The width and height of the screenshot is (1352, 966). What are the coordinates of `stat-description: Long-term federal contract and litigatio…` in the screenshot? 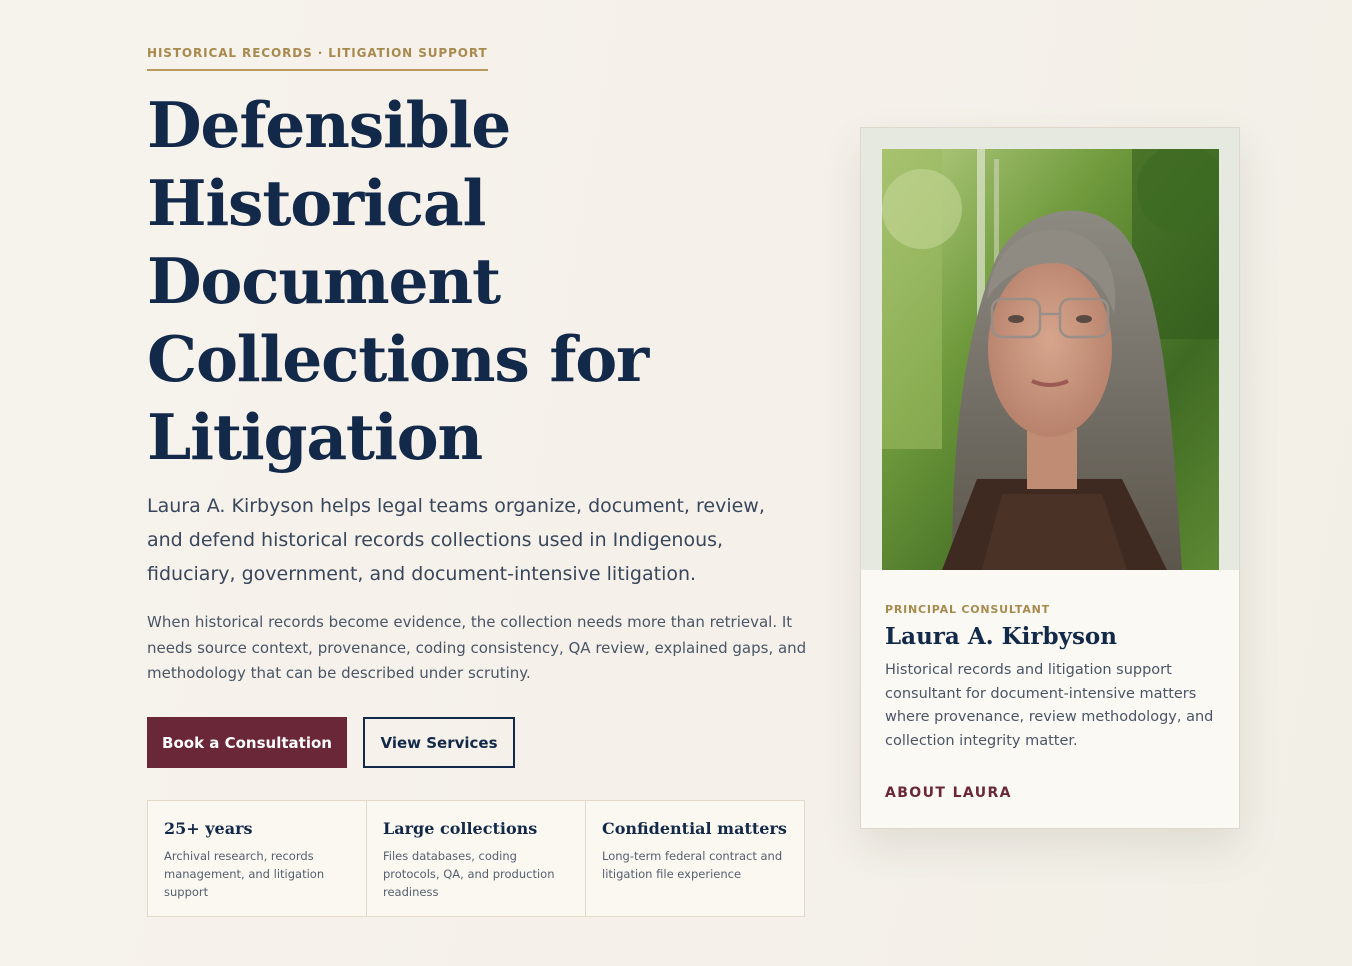 It's located at (692, 865).